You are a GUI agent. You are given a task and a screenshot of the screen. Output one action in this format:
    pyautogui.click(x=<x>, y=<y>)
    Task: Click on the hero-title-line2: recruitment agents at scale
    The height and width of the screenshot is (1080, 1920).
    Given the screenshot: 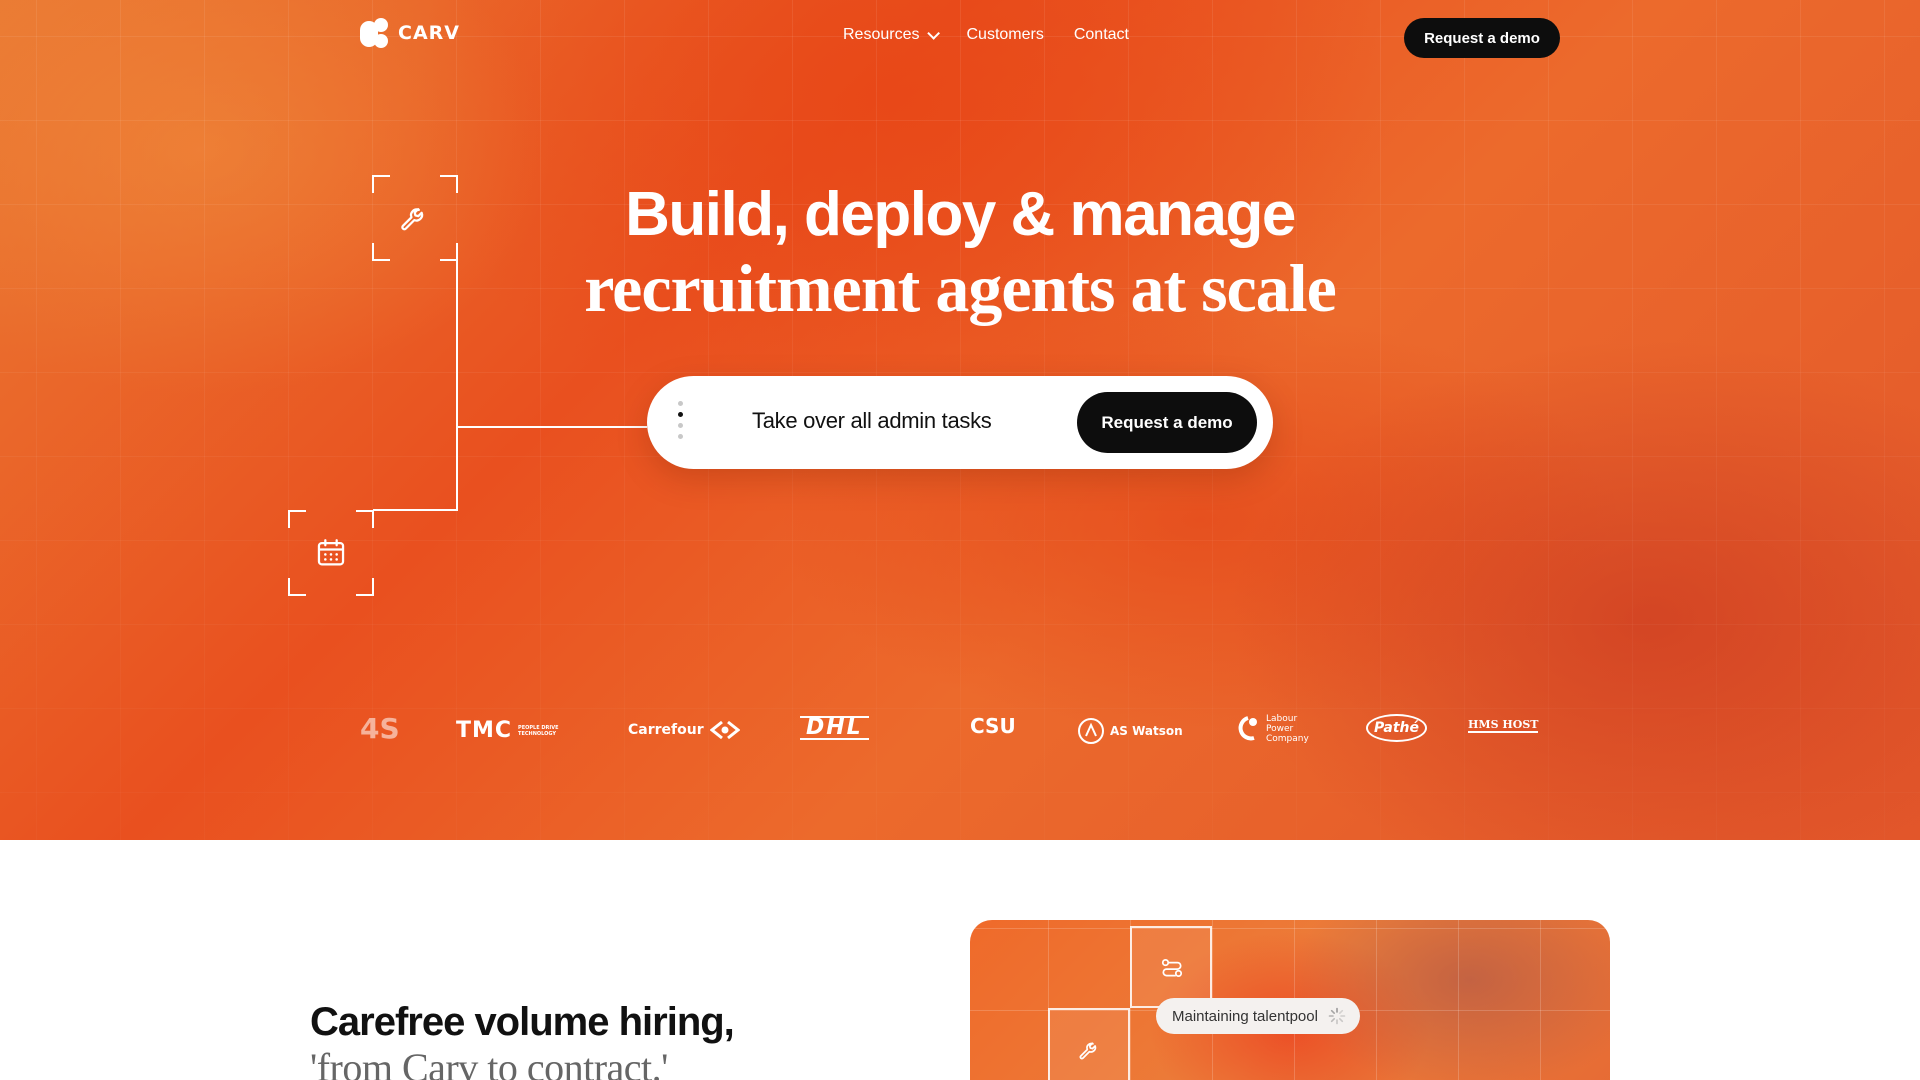 What is the action you would take?
    pyautogui.click(x=960, y=288)
    